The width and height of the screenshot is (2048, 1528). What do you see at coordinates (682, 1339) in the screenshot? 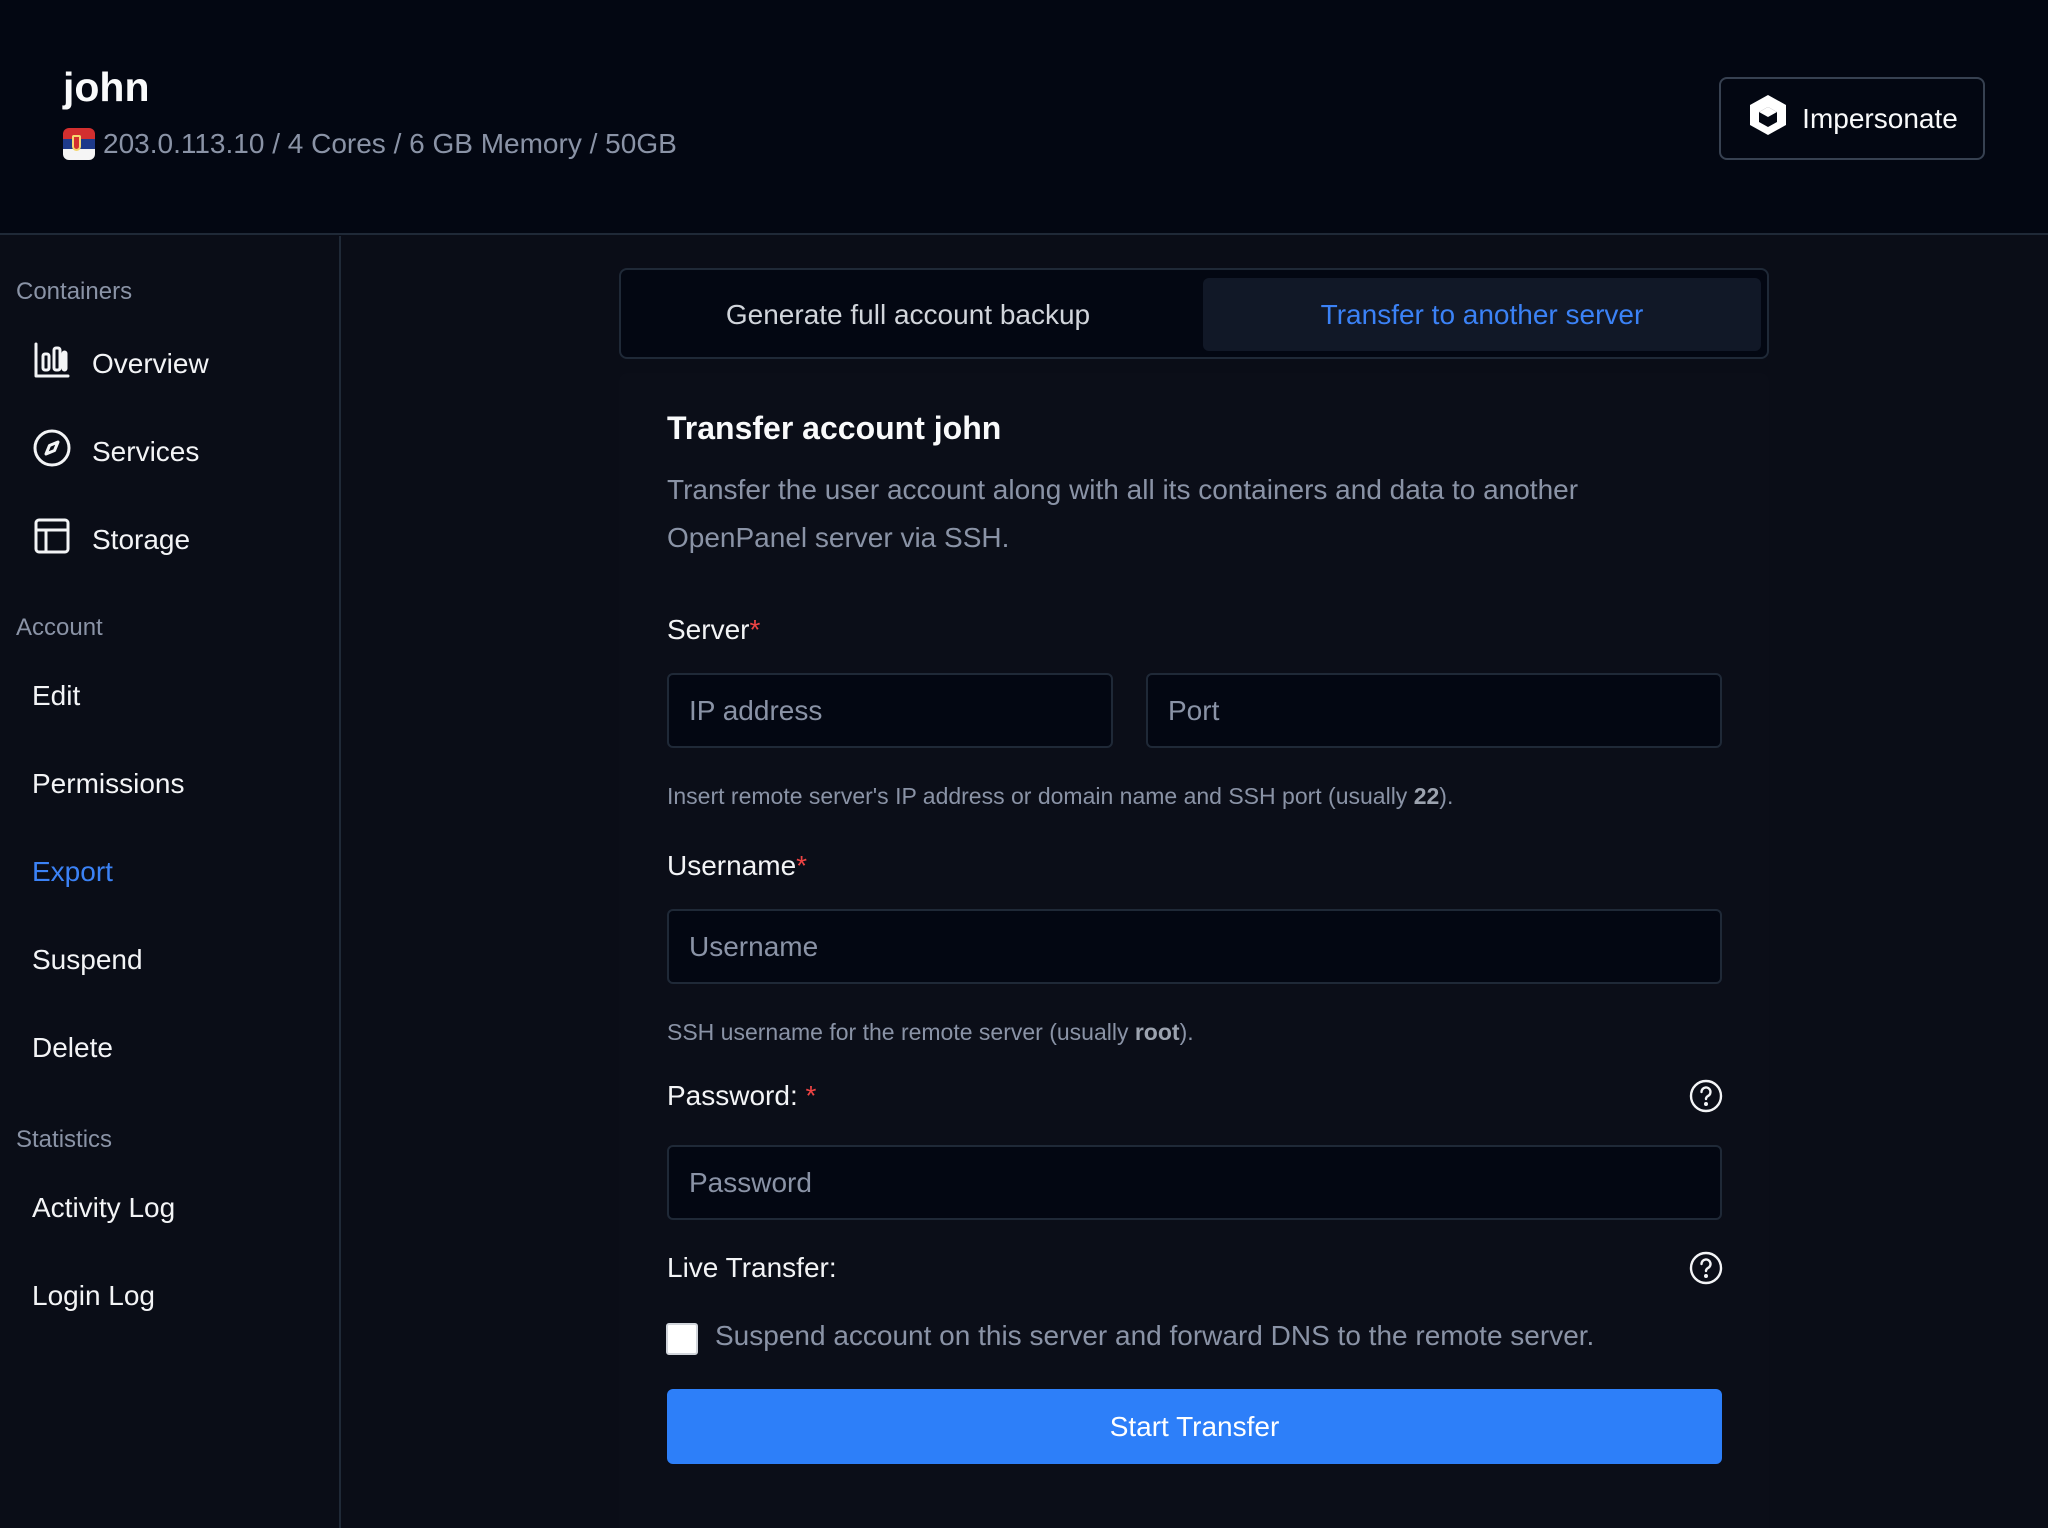
I see `live-transfer-checkbox` at bounding box center [682, 1339].